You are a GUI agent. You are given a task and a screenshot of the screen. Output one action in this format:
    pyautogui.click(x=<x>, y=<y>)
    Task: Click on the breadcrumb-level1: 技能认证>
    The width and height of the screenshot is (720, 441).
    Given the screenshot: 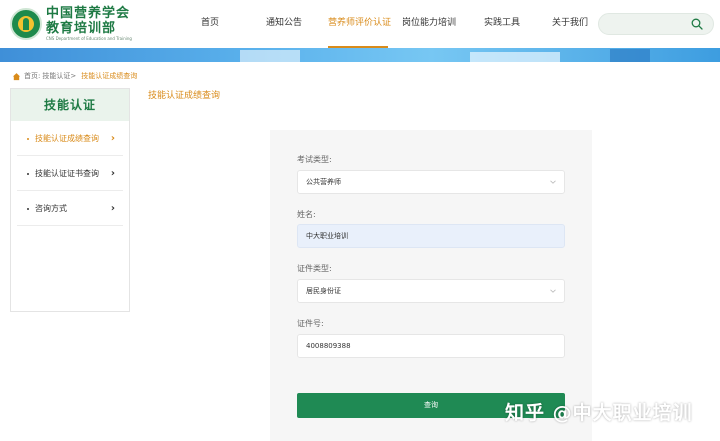 What is the action you would take?
    pyautogui.click(x=59, y=76)
    